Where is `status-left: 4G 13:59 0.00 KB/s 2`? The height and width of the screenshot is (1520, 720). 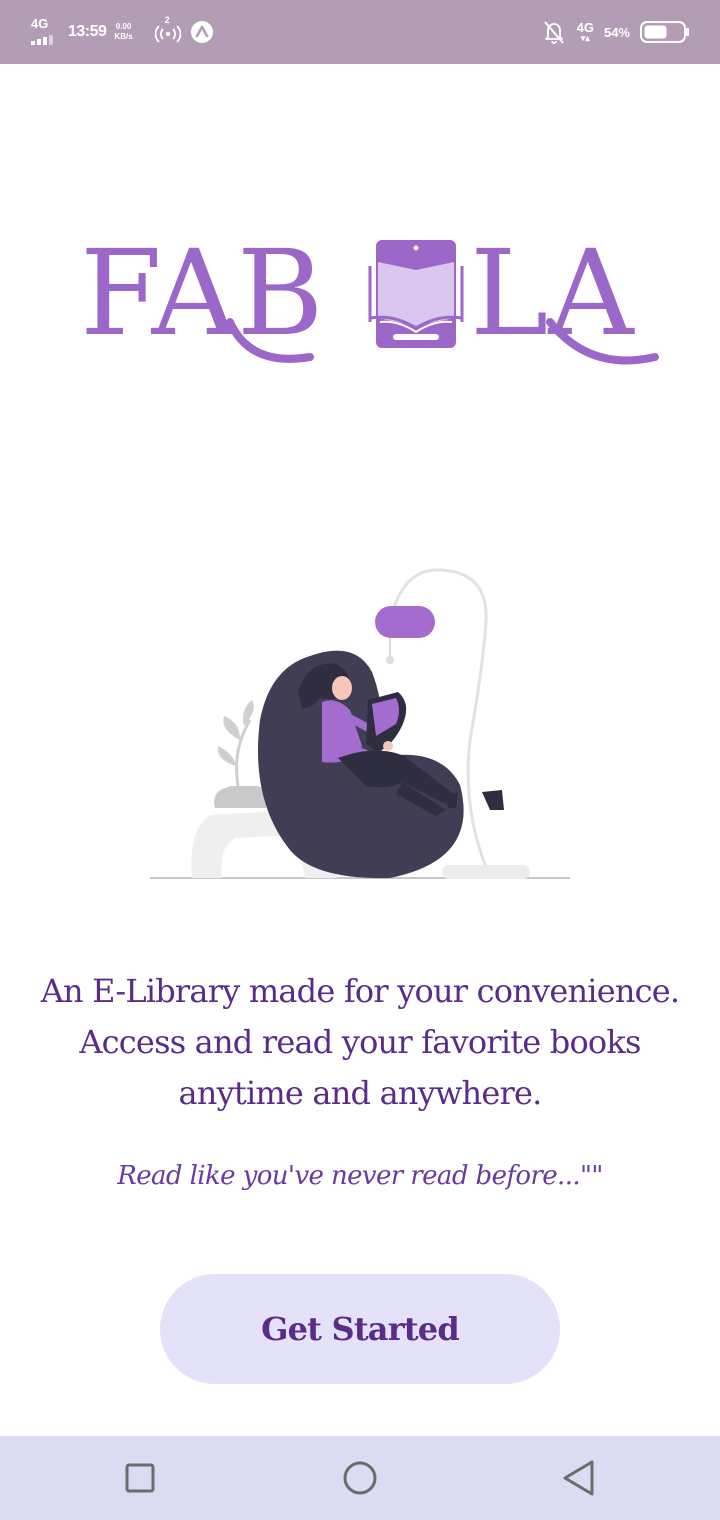 status-left: 4G 13:59 0.00 KB/s 2 is located at coordinates (122, 32).